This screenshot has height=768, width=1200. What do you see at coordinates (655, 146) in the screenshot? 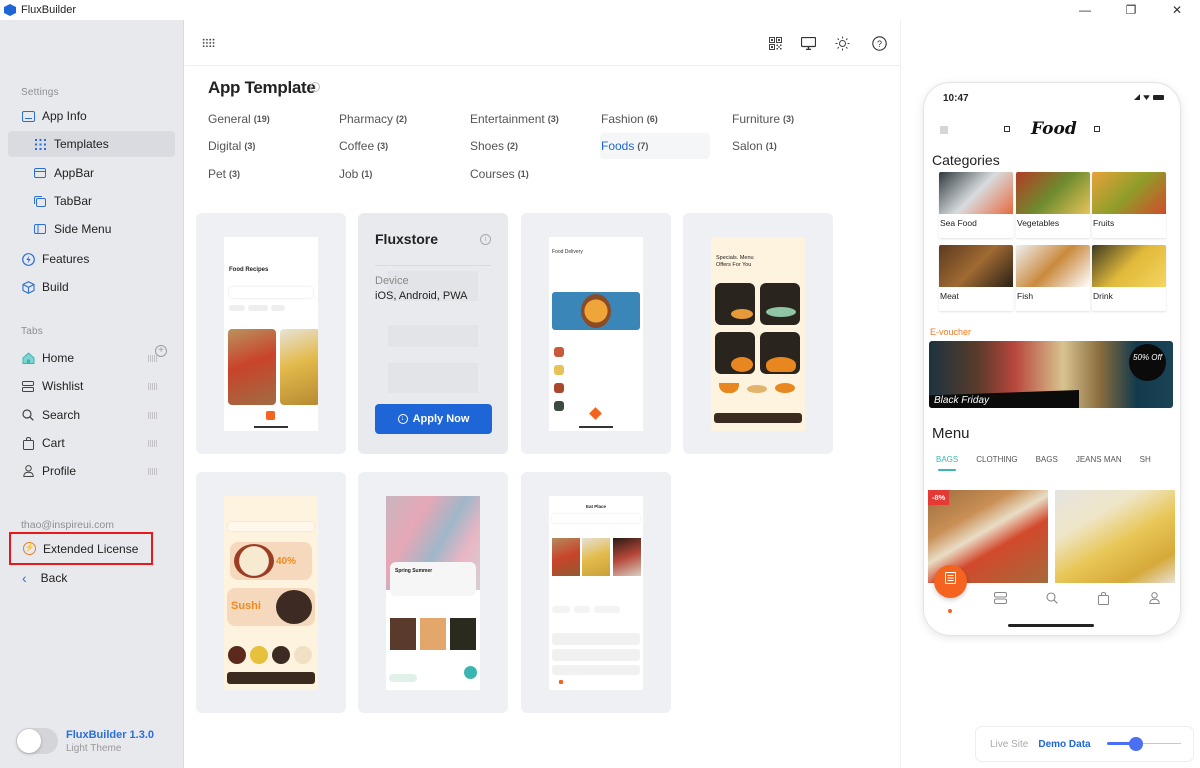
I see `category-foods: Foods (7)` at bounding box center [655, 146].